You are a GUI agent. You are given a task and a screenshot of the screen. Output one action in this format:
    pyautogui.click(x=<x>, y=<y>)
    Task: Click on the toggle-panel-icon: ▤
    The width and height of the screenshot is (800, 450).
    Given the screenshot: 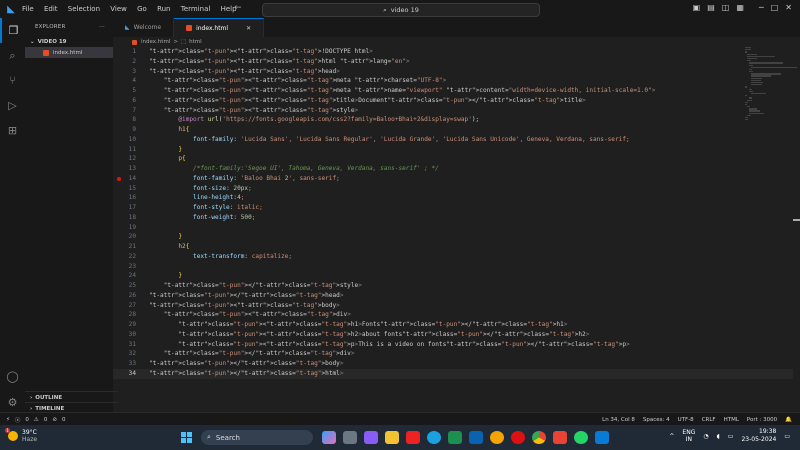 What is the action you would take?
    pyautogui.click(x=711, y=7)
    